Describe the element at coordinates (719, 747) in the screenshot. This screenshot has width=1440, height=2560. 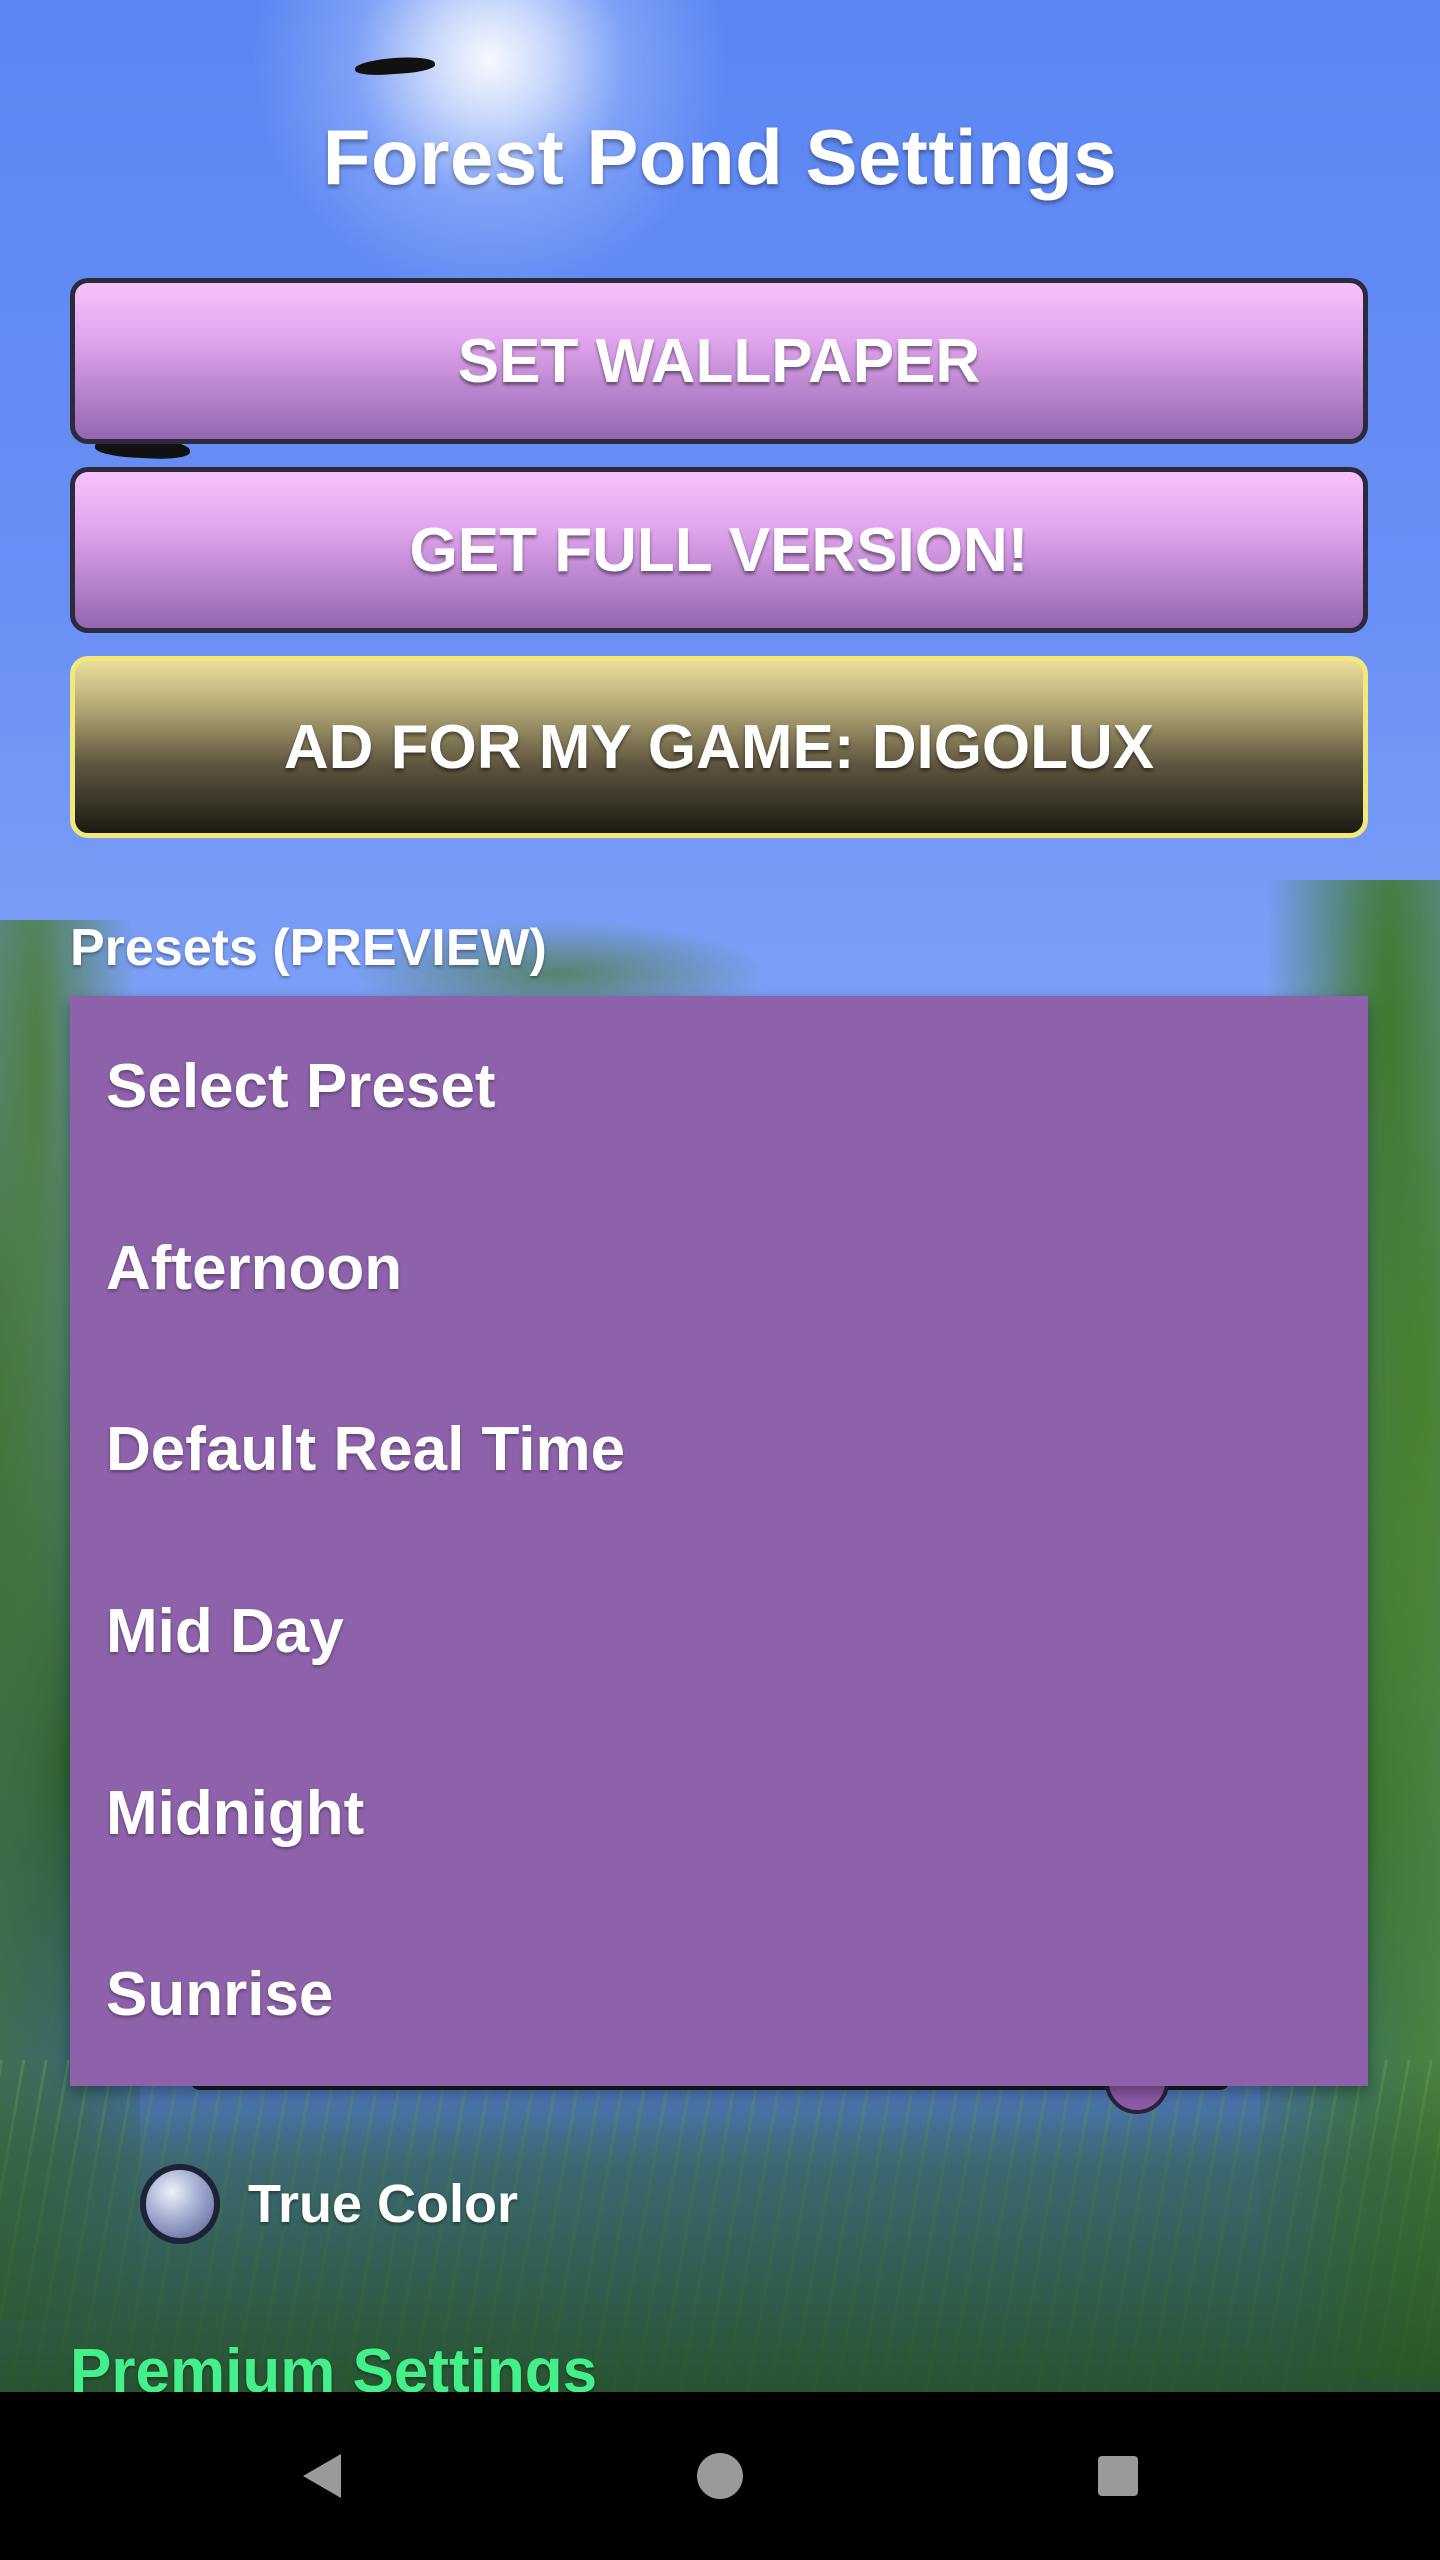
I see `game-ad-button: AD FOR MY GAME: DIGOLUX` at that location.